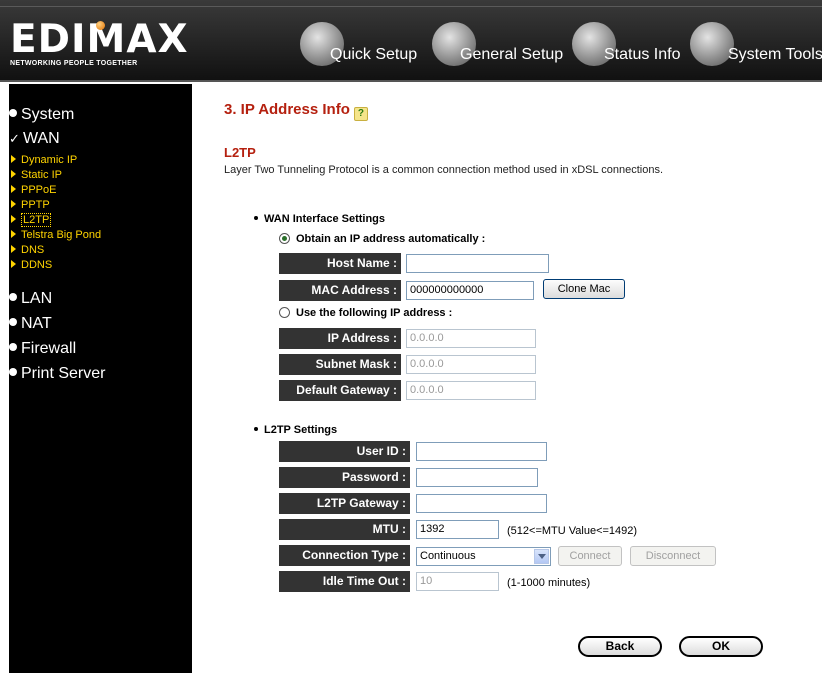 Image resolution: width=822 pixels, height=673 pixels. What do you see at coordinates (620, 646) in the screenshot?
I see `back-button: Back` at bounding box center [620, 646].